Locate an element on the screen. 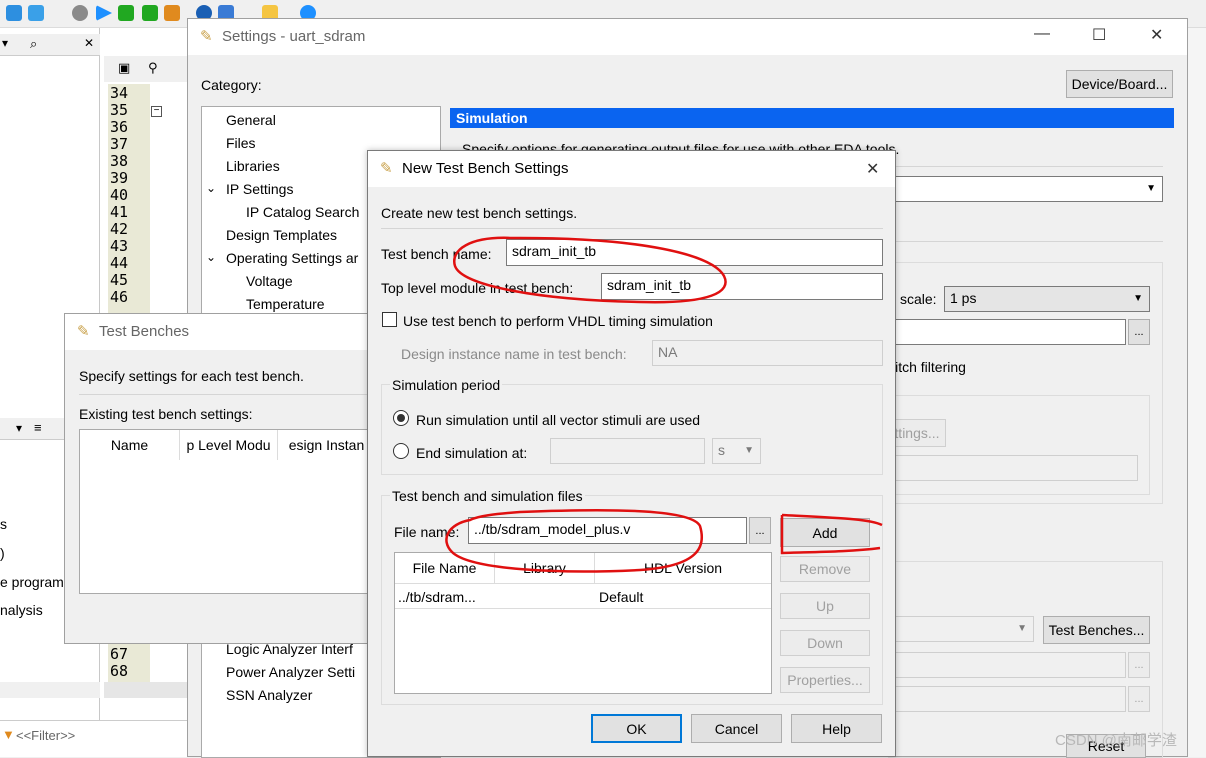  annotation-box is located at coordinates (831, 534).